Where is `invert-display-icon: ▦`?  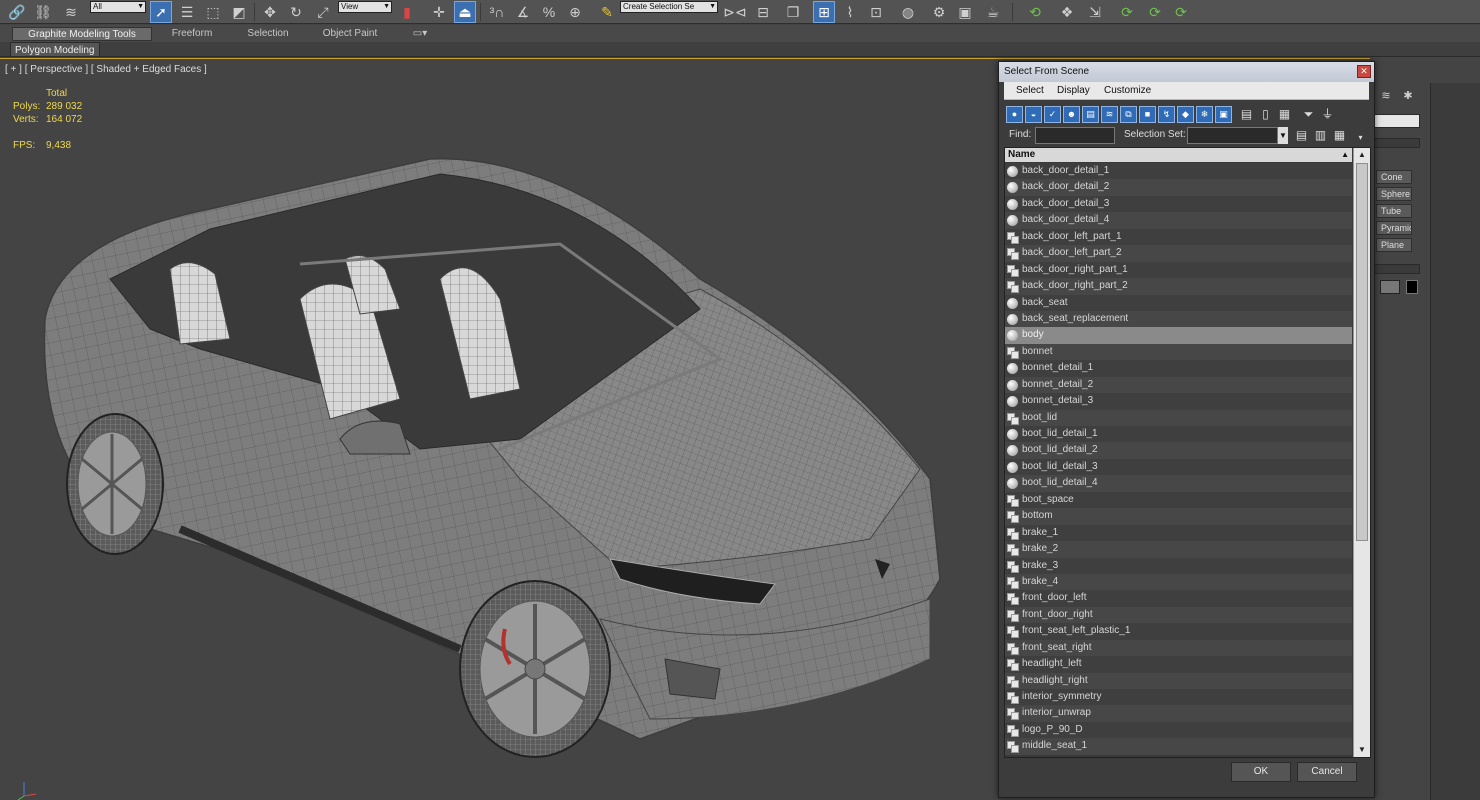
invert-display-icon: ▦ is located at coordinates (1284, 114).